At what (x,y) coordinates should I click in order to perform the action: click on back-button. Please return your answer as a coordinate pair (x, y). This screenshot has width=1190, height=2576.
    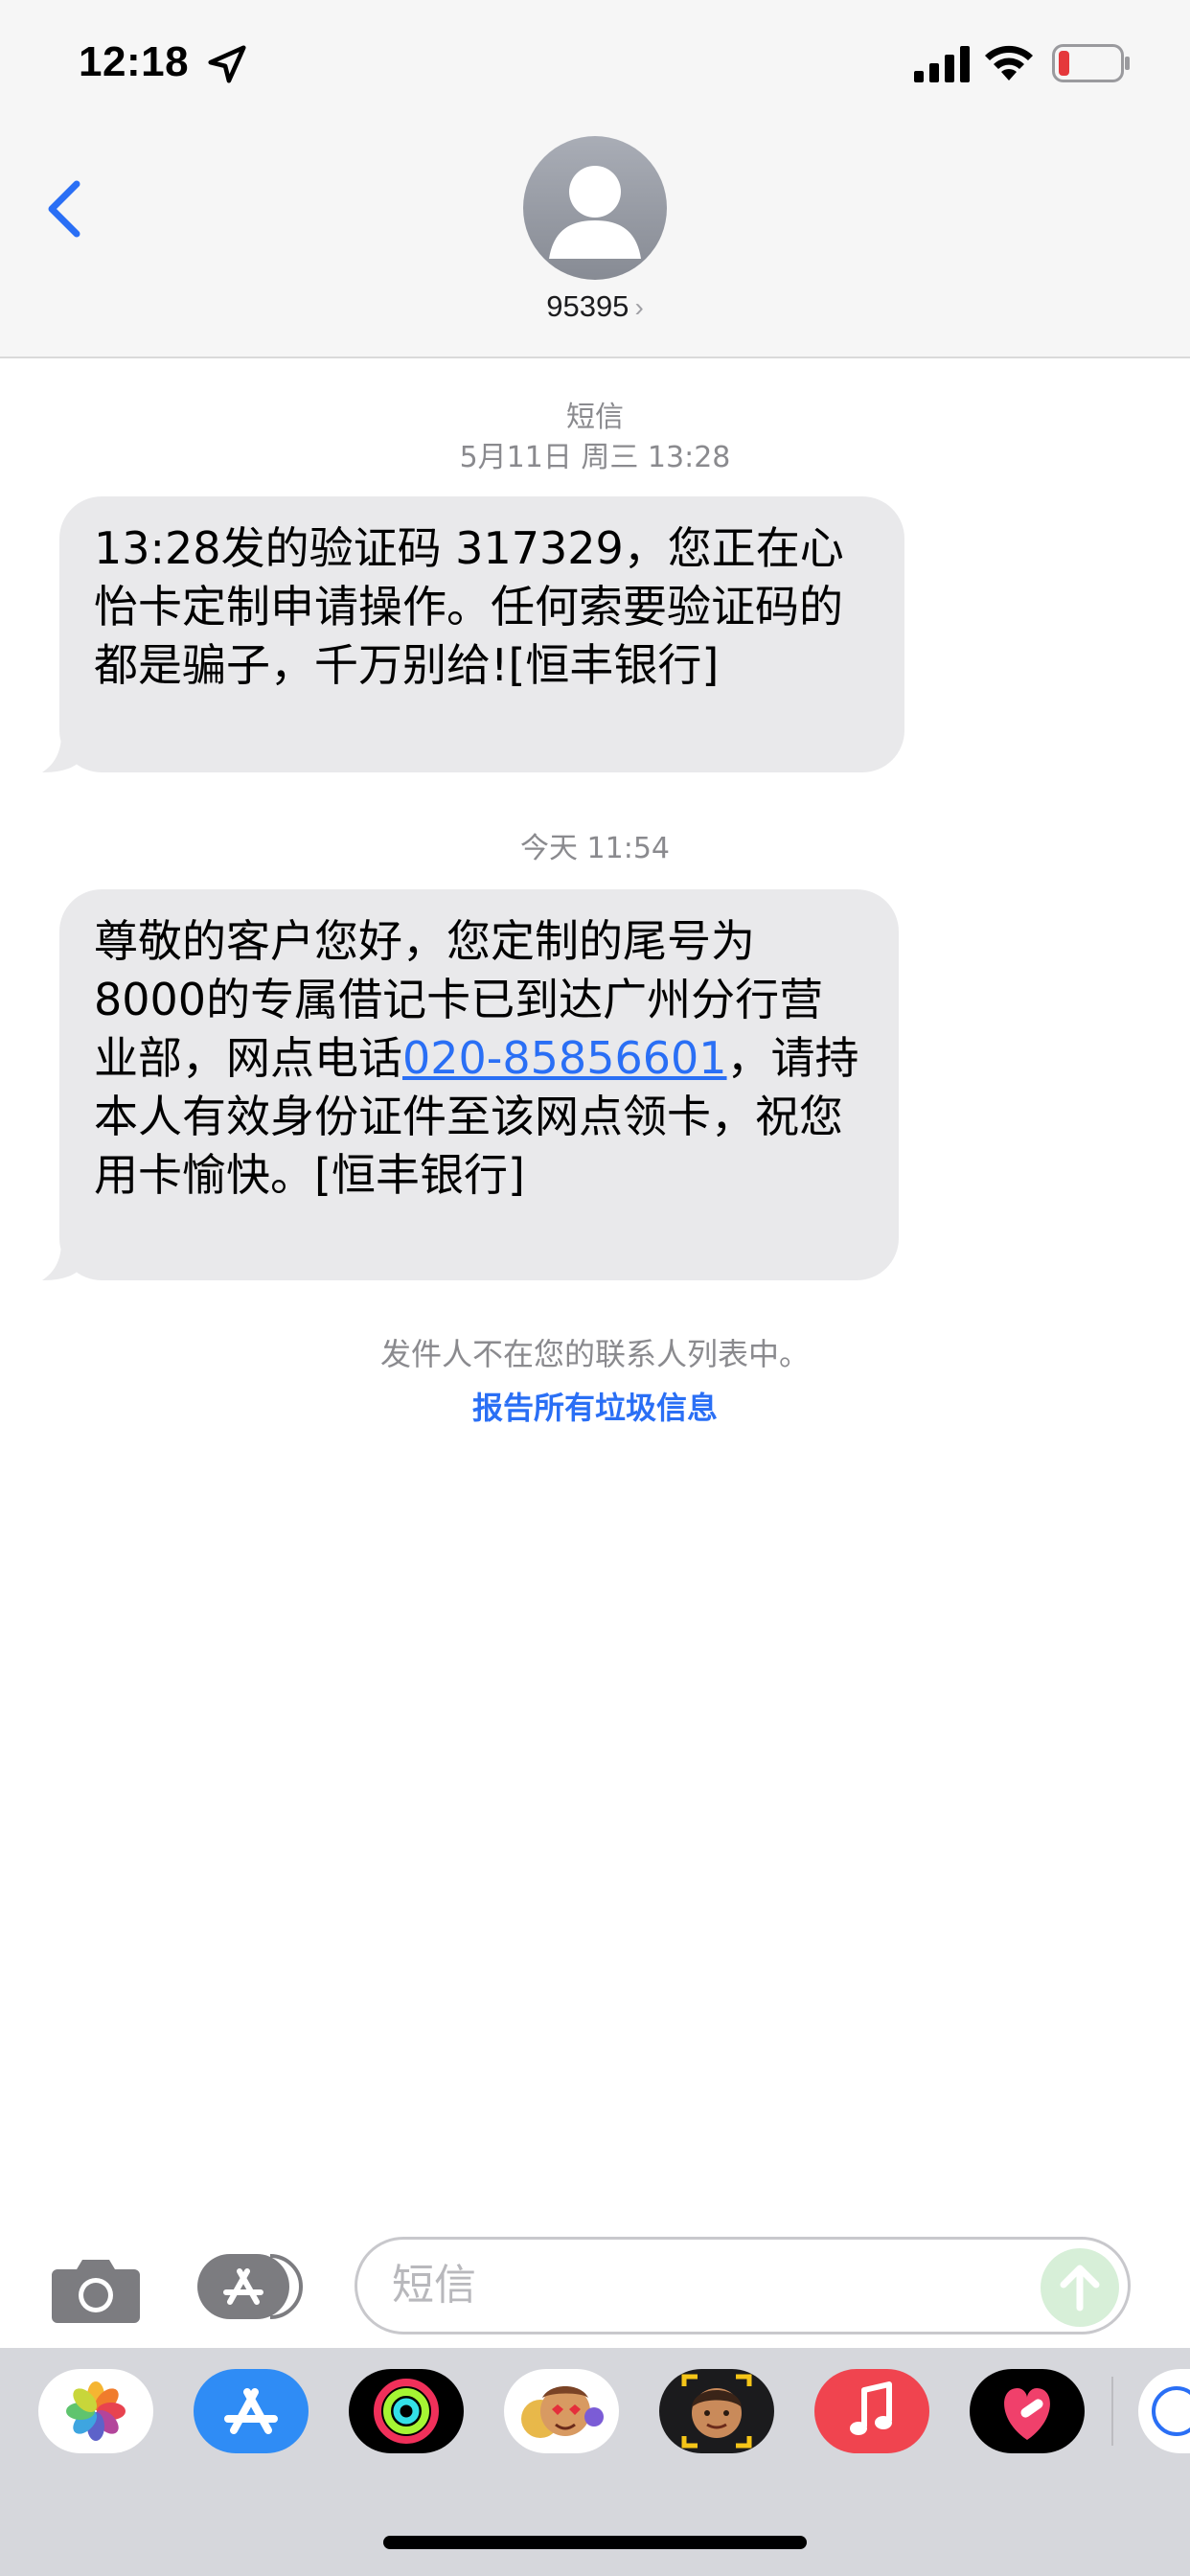
    Looking at the image, I should click on (67, 209).